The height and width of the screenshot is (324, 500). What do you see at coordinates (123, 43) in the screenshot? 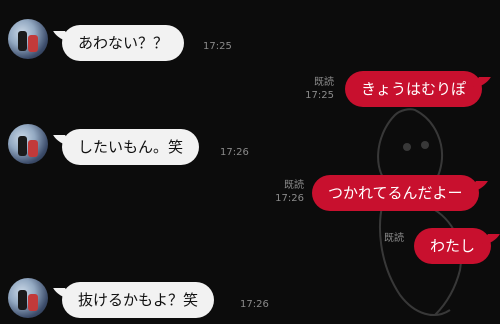
I see `message-bubble-incoming: あわない？？` at bounding box center [123, 43].